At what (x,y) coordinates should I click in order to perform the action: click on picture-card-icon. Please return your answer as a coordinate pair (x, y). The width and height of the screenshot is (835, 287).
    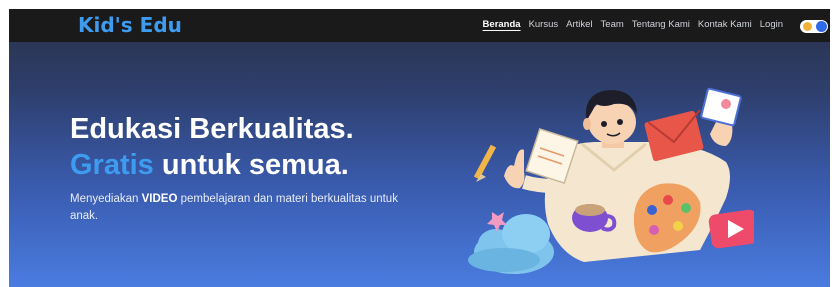
    Looking at the image, I should click on (721, 107).